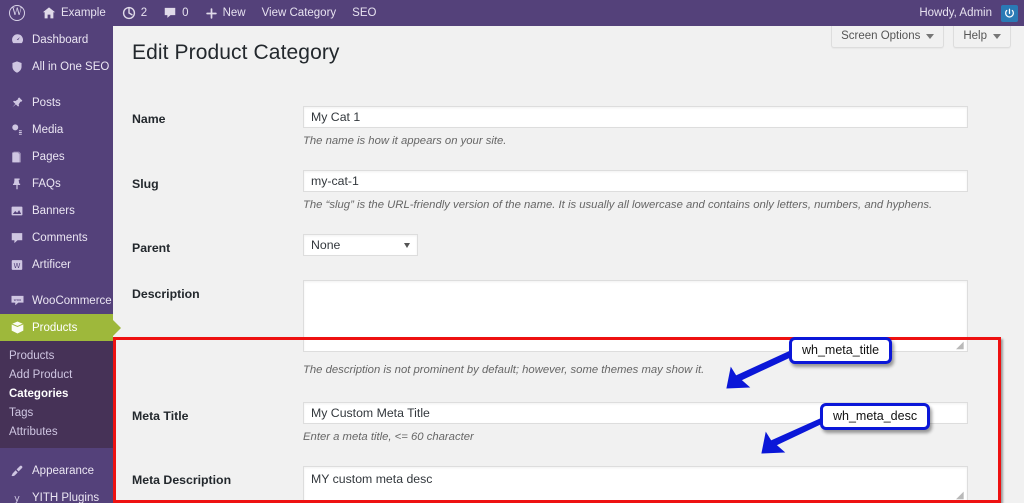 The height and width of the screenshot is (503, 1024). I want to click on sidebar-item-pages: Pages, so click(56, 156).